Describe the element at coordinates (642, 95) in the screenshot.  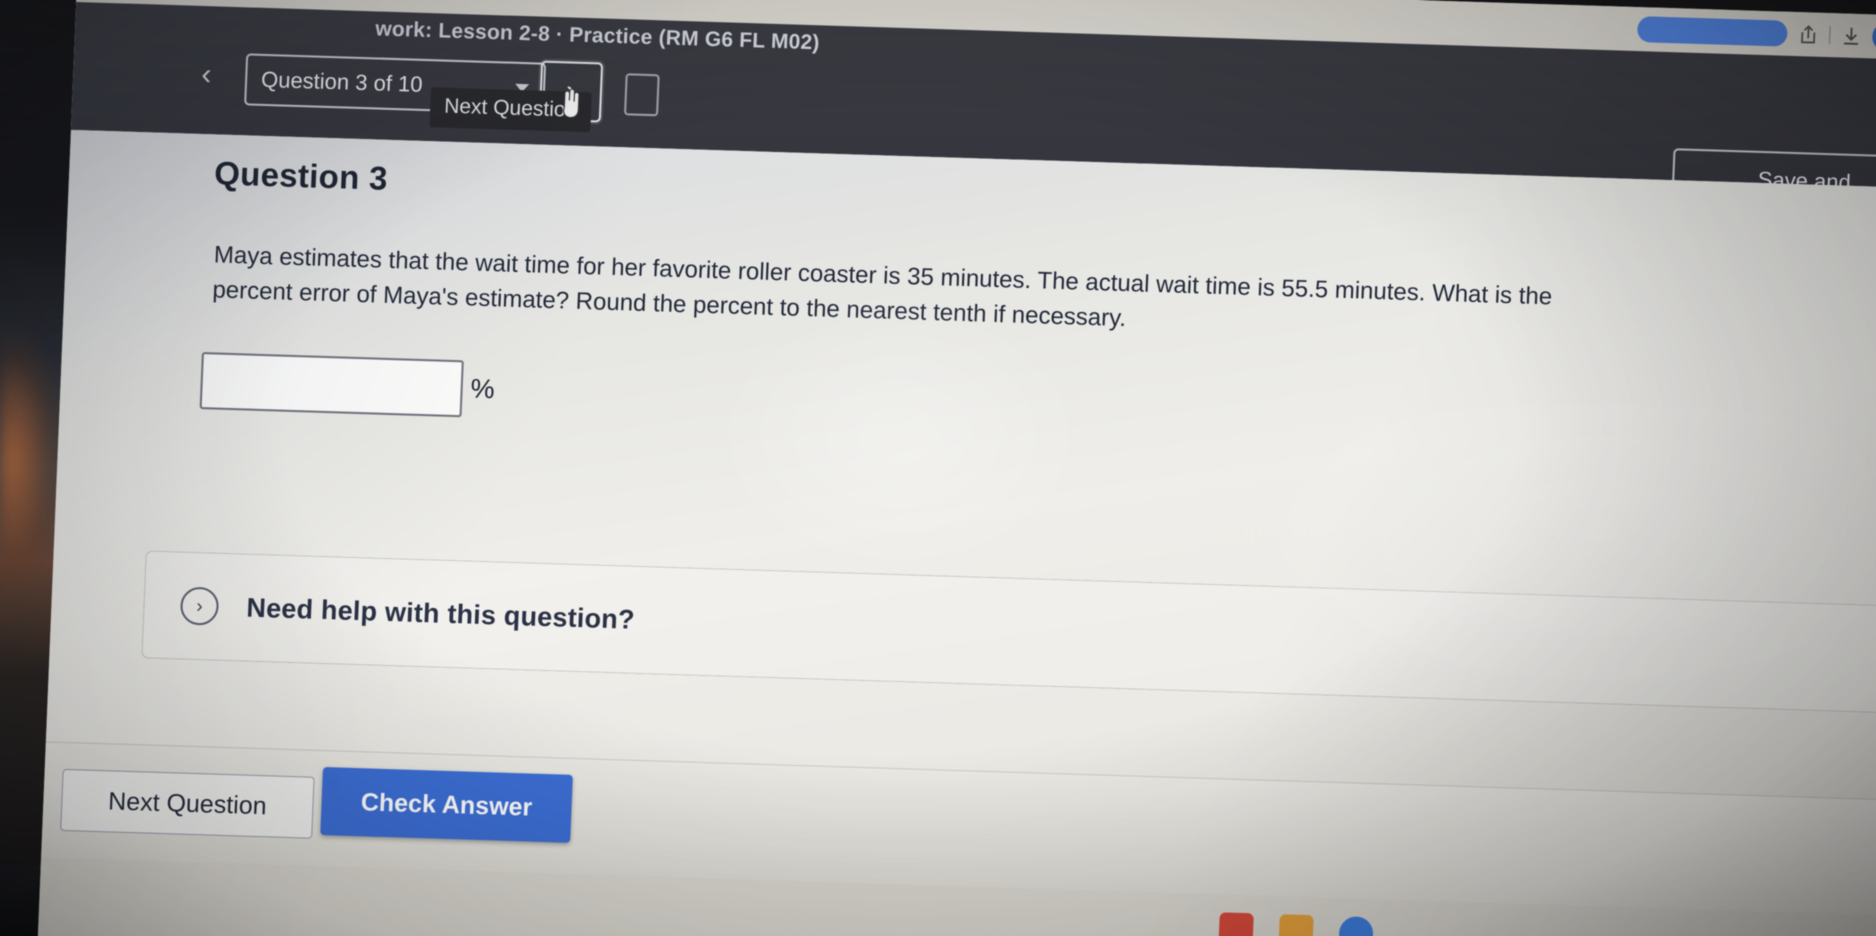
I see `flag-question-button` at that location.